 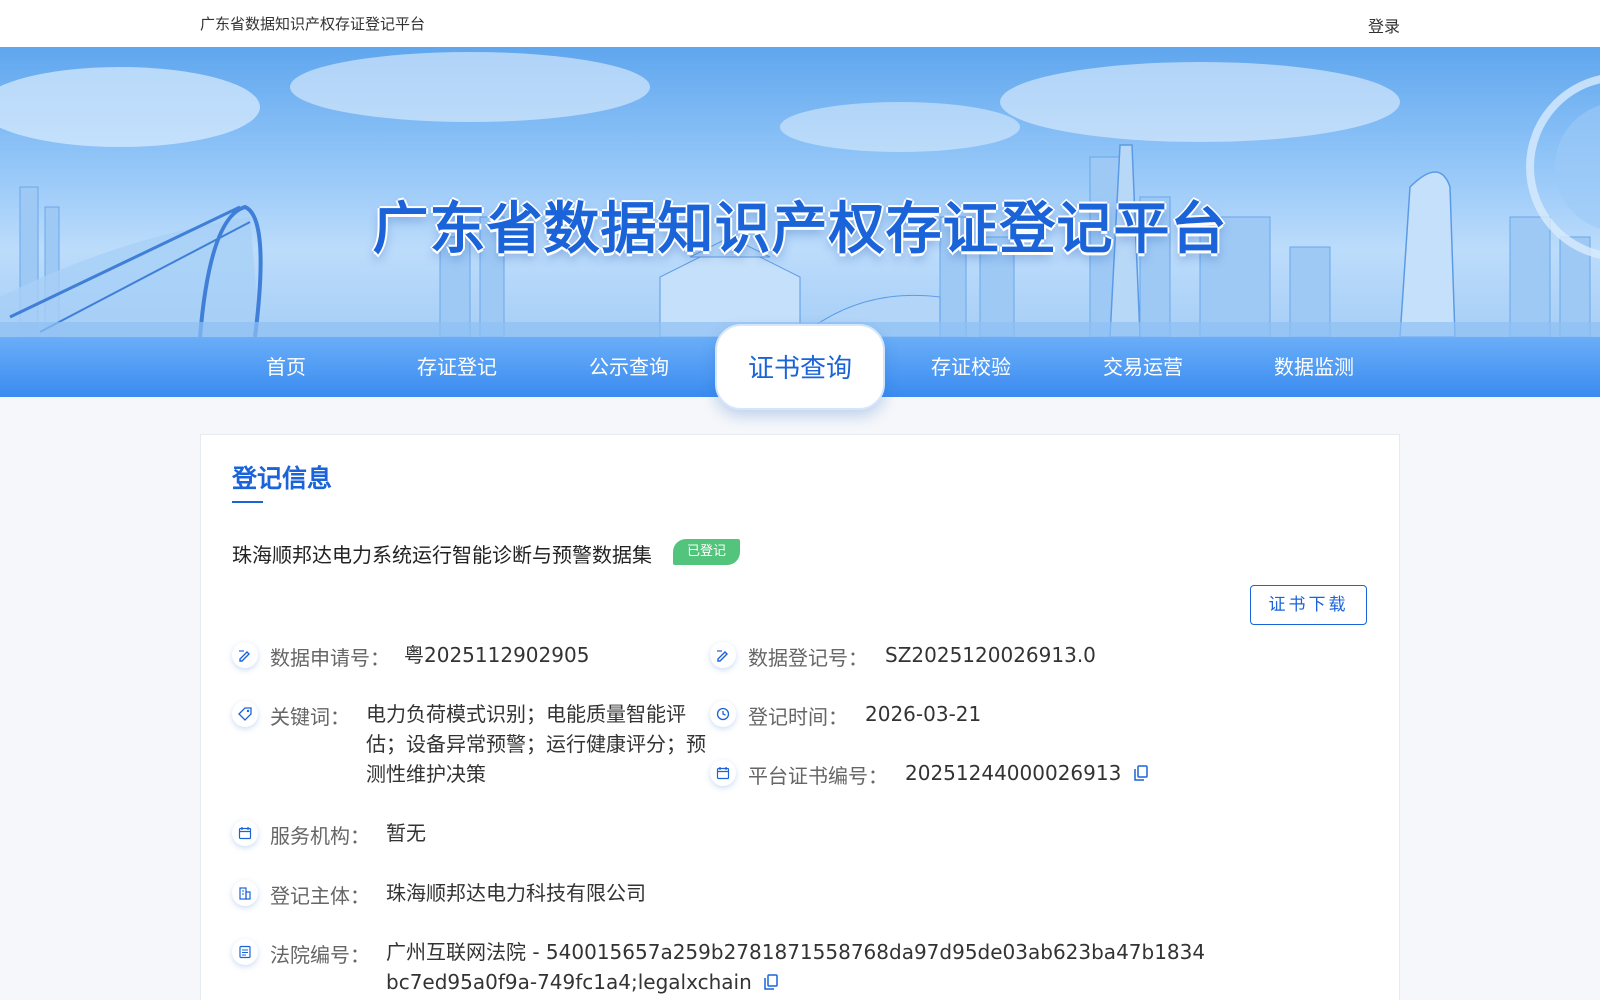 I want to click on field-registrant: 登记主体： 珠海顺邦达电力科技有限公司, so click(x=632, y=895).